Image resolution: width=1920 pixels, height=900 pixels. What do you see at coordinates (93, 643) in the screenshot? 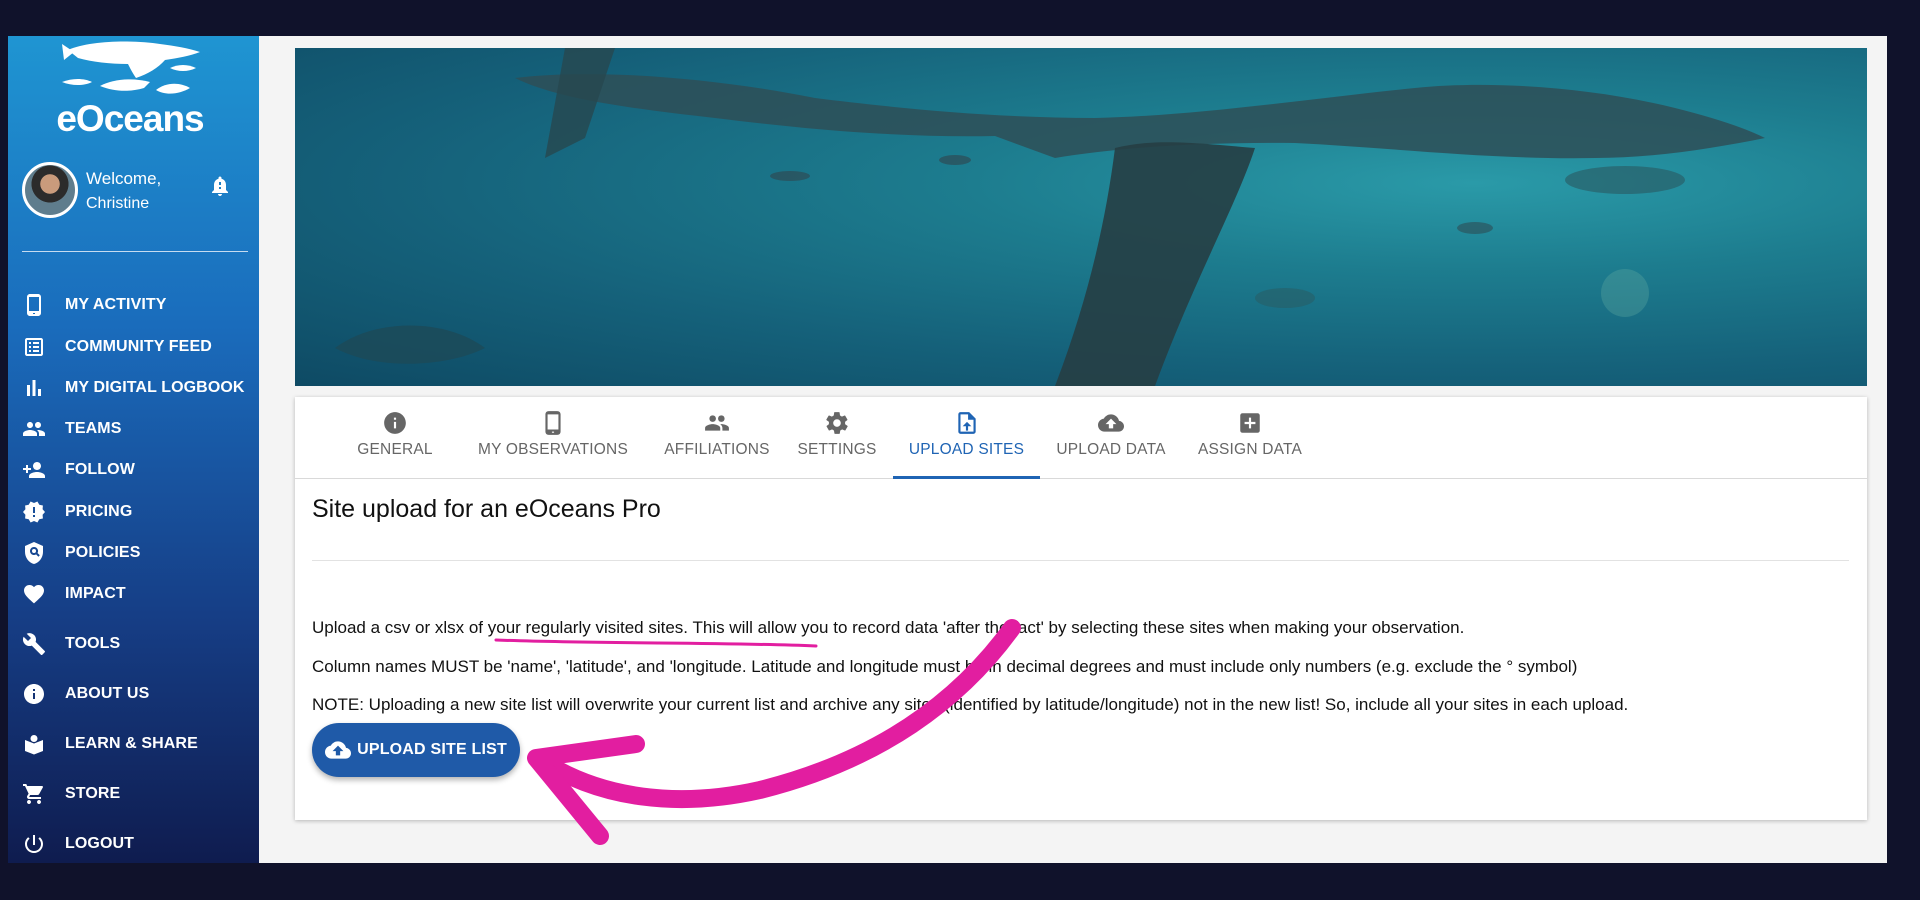
I see `sidebar-item-label: TOOLS` at bounding box center [93, 643].